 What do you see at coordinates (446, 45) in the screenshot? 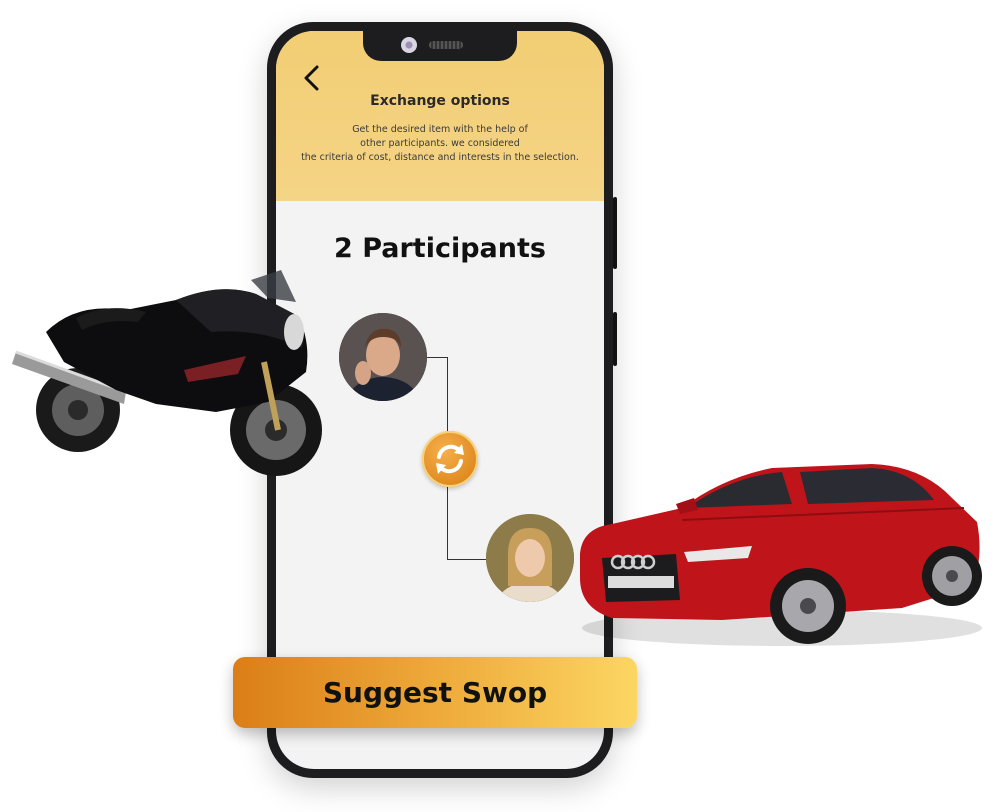
I see `speaker-grille-icon` at bounding box center [446, 45].